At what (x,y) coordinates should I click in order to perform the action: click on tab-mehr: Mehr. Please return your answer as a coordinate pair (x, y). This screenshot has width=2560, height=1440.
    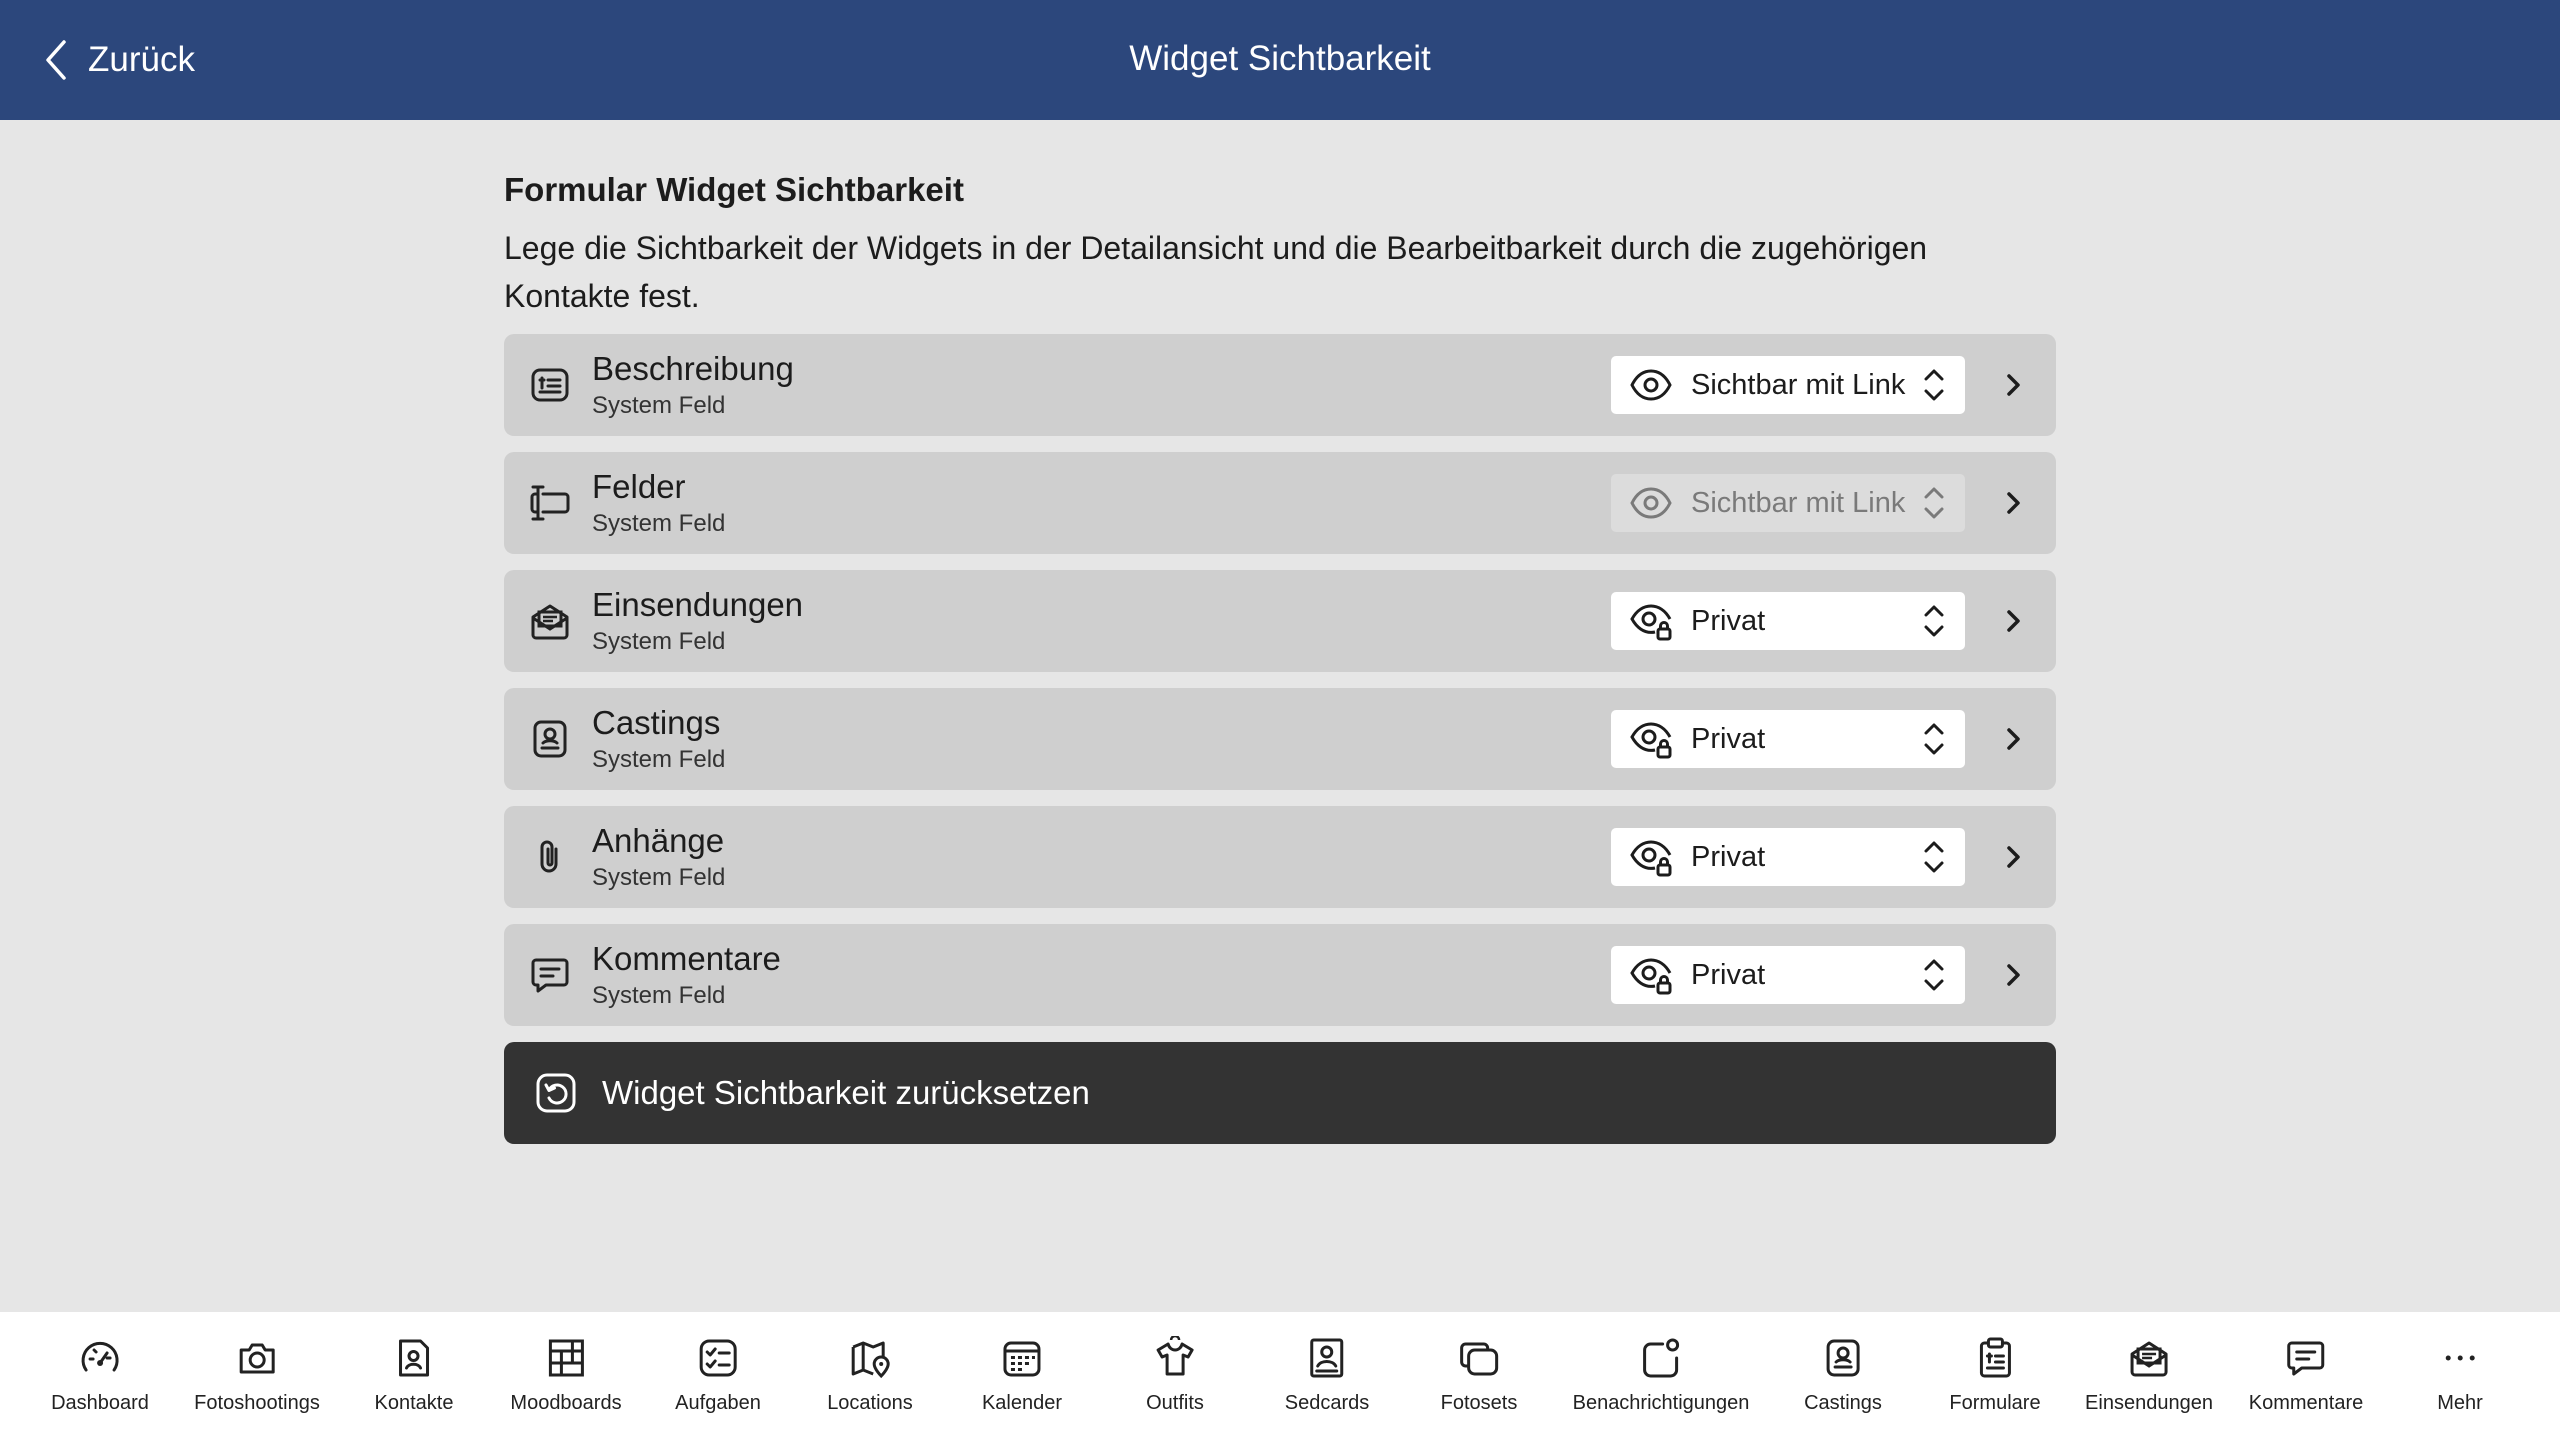
    Looking at the image, I should click on (2460, 1376).